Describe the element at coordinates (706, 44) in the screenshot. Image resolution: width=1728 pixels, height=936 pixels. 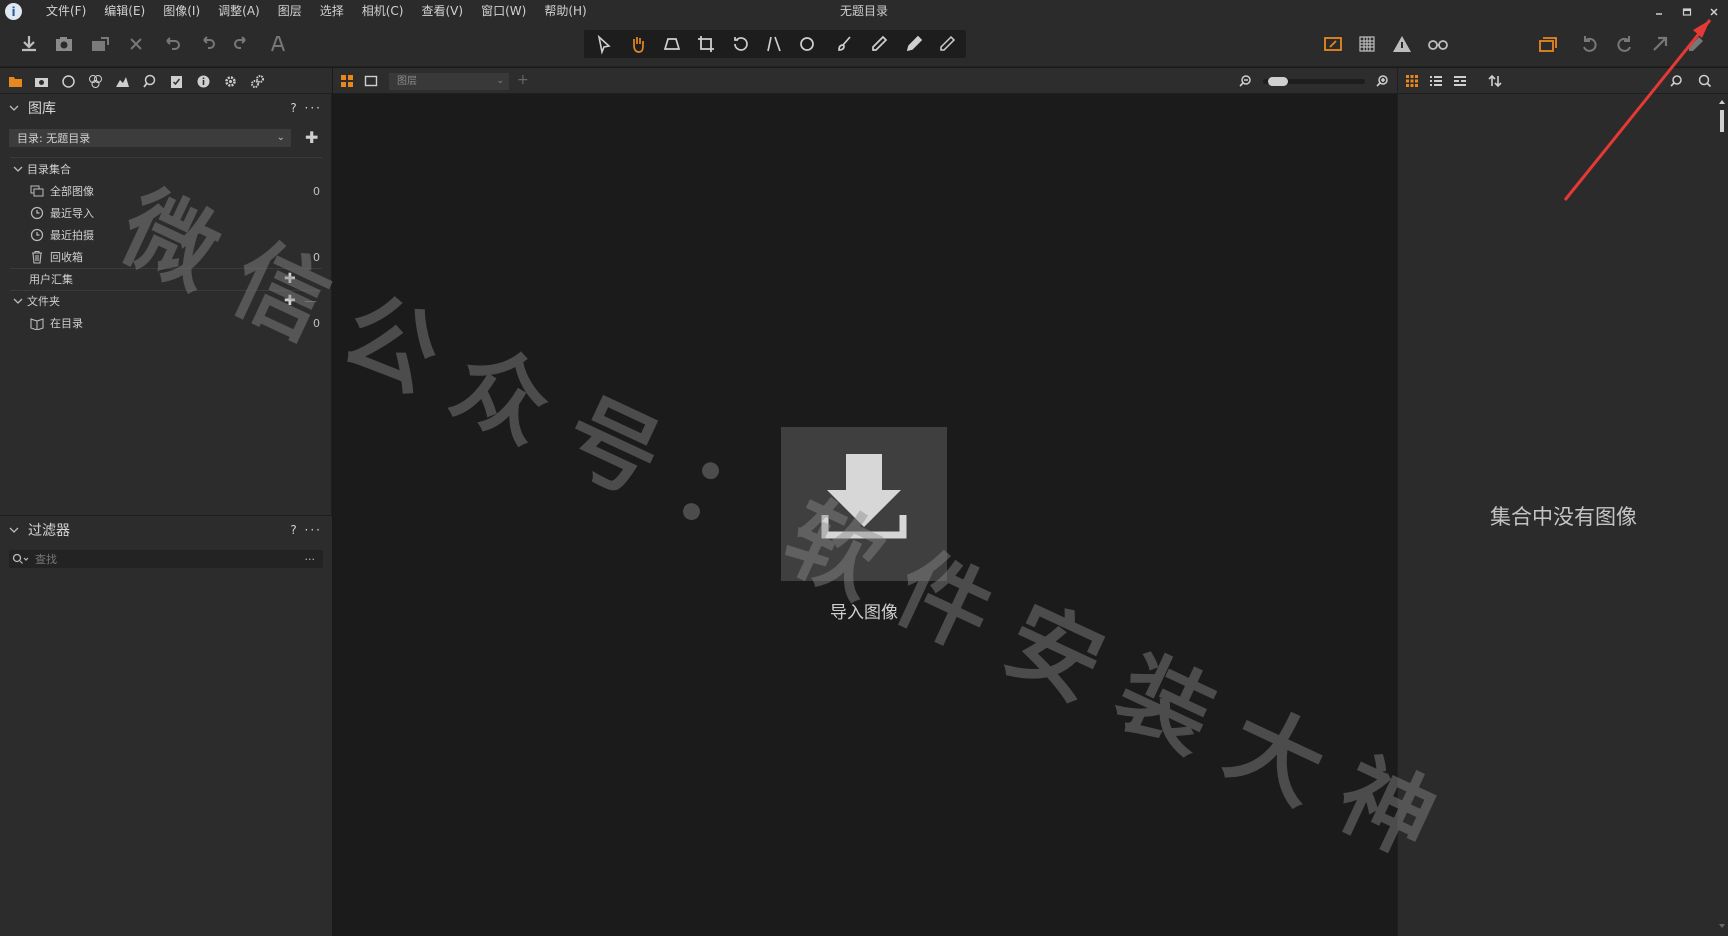
I see `crop-tool` at that location.